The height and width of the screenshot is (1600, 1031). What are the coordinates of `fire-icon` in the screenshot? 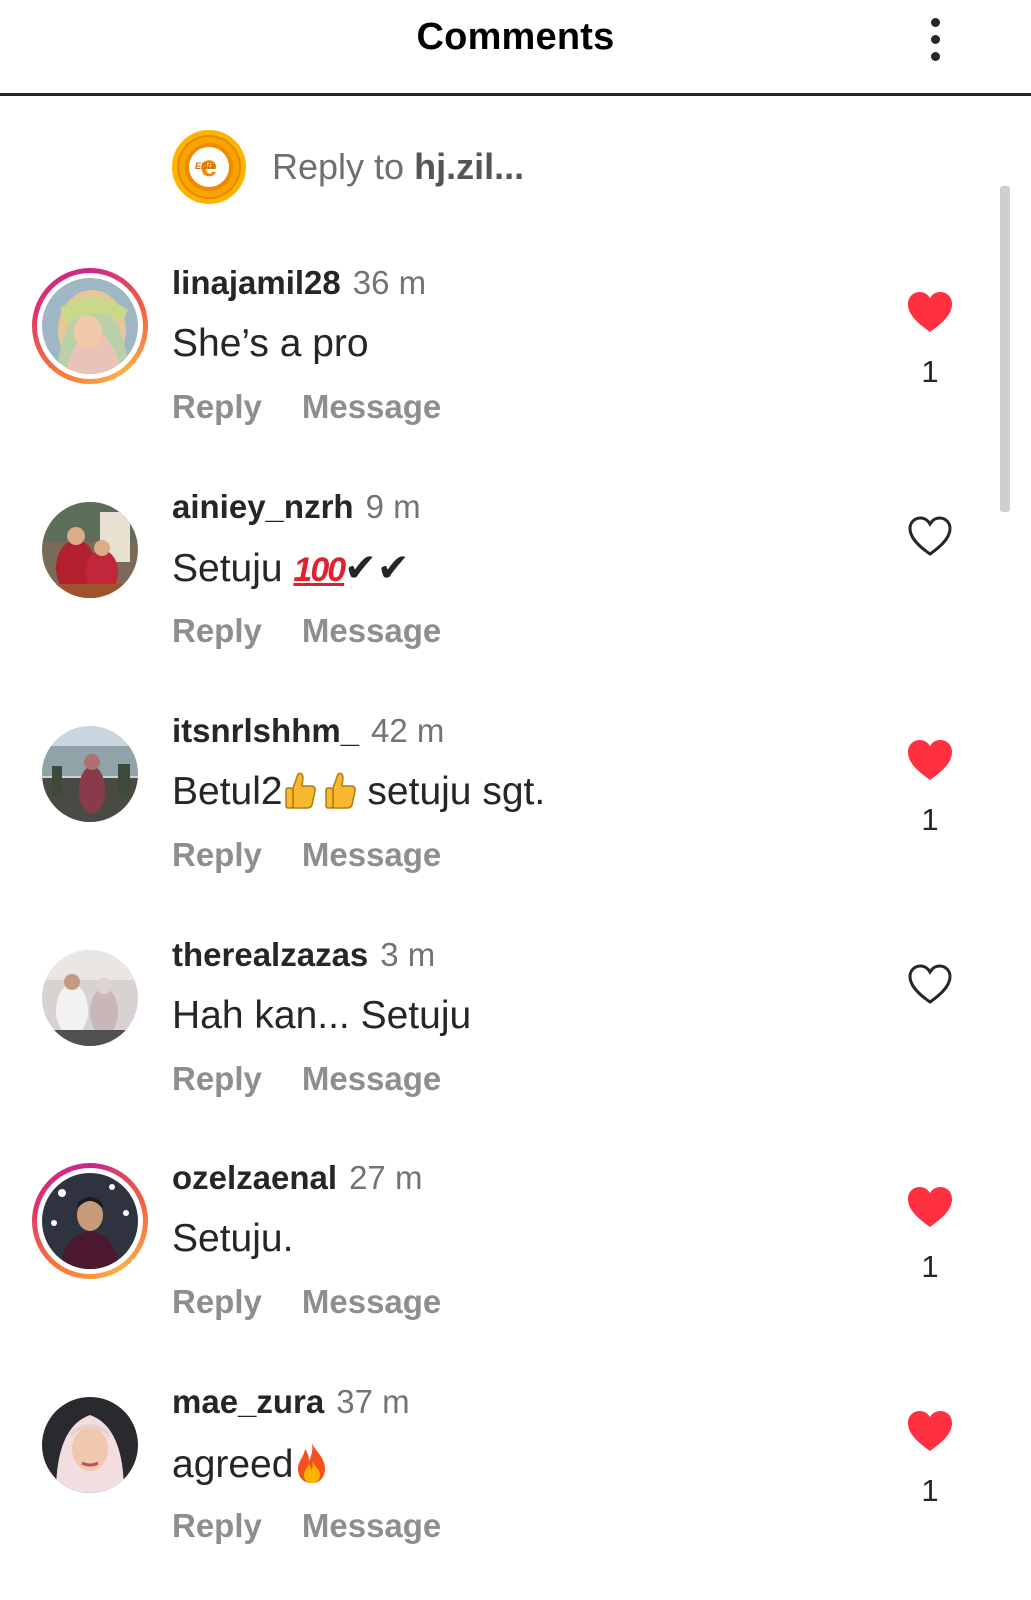 It's located at (312, 1463).